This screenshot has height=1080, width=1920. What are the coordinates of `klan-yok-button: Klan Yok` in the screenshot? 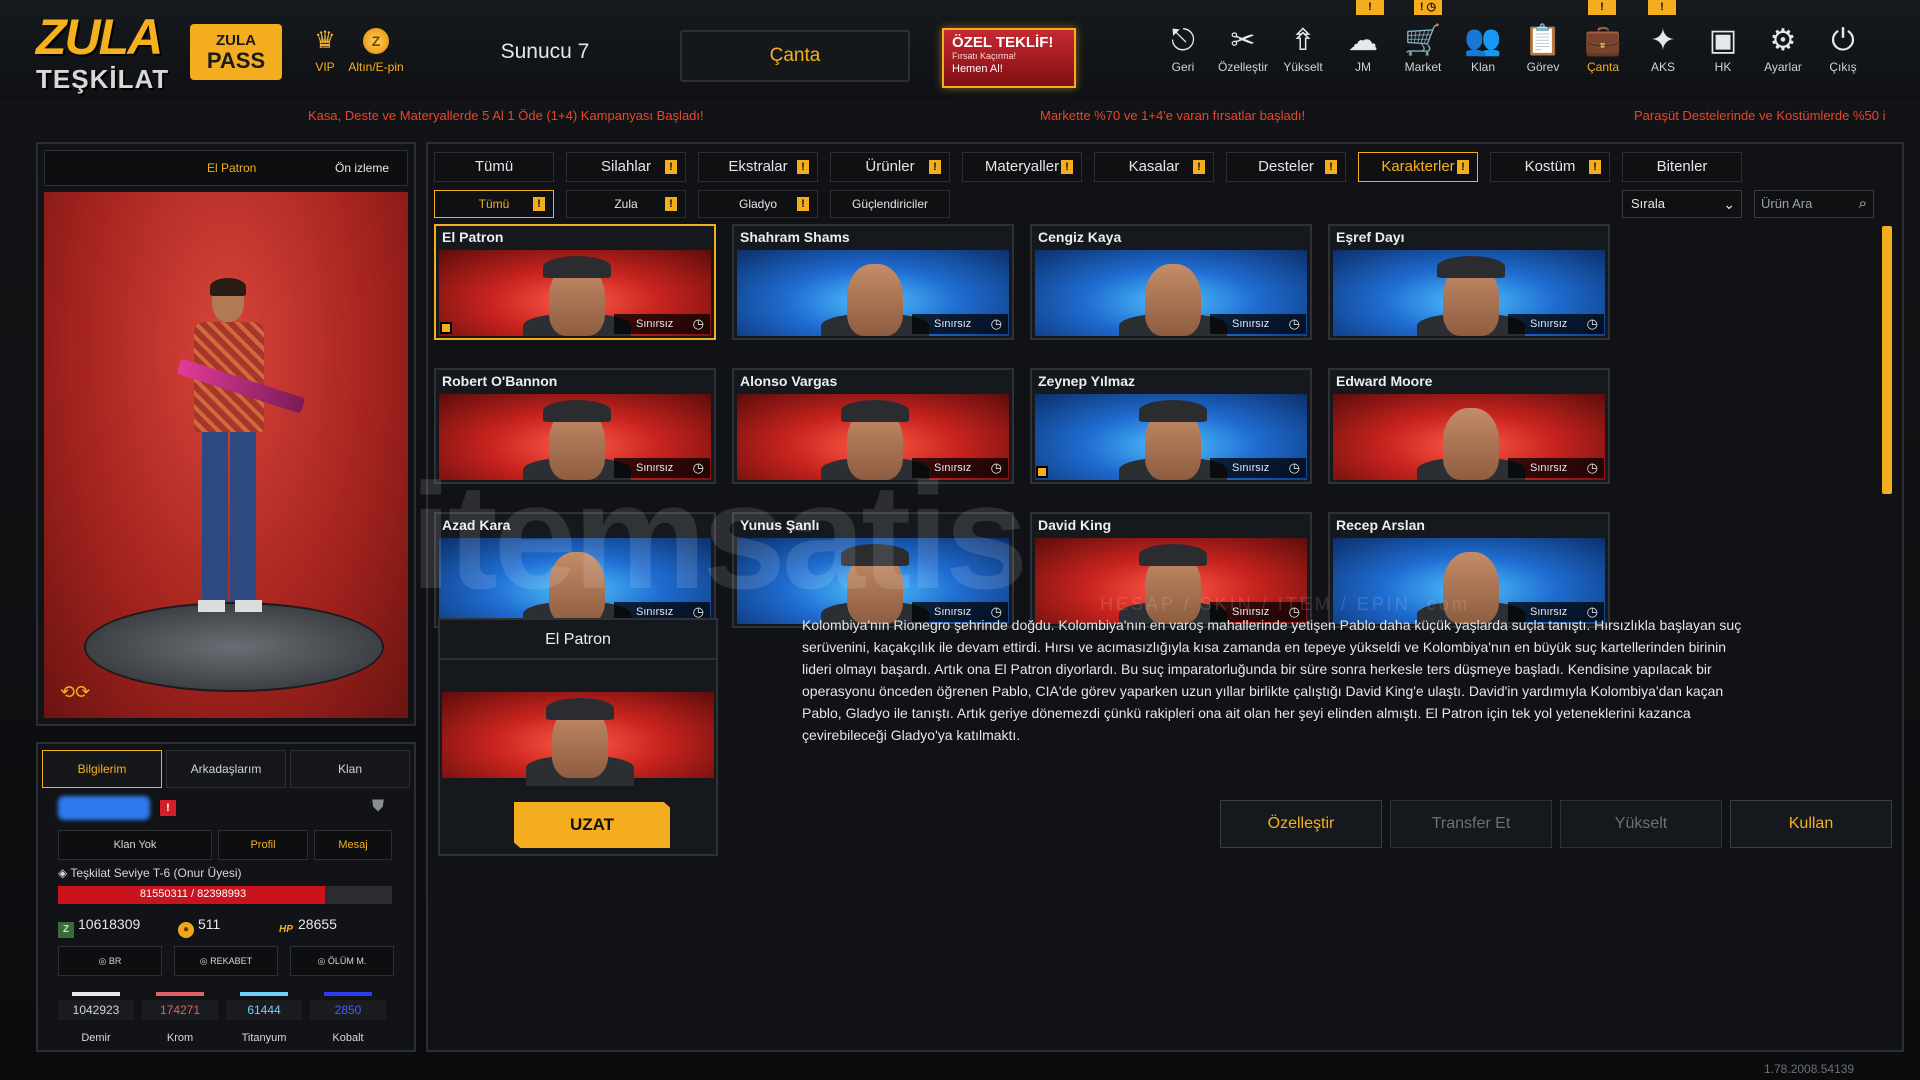 It's located at (135, 845).